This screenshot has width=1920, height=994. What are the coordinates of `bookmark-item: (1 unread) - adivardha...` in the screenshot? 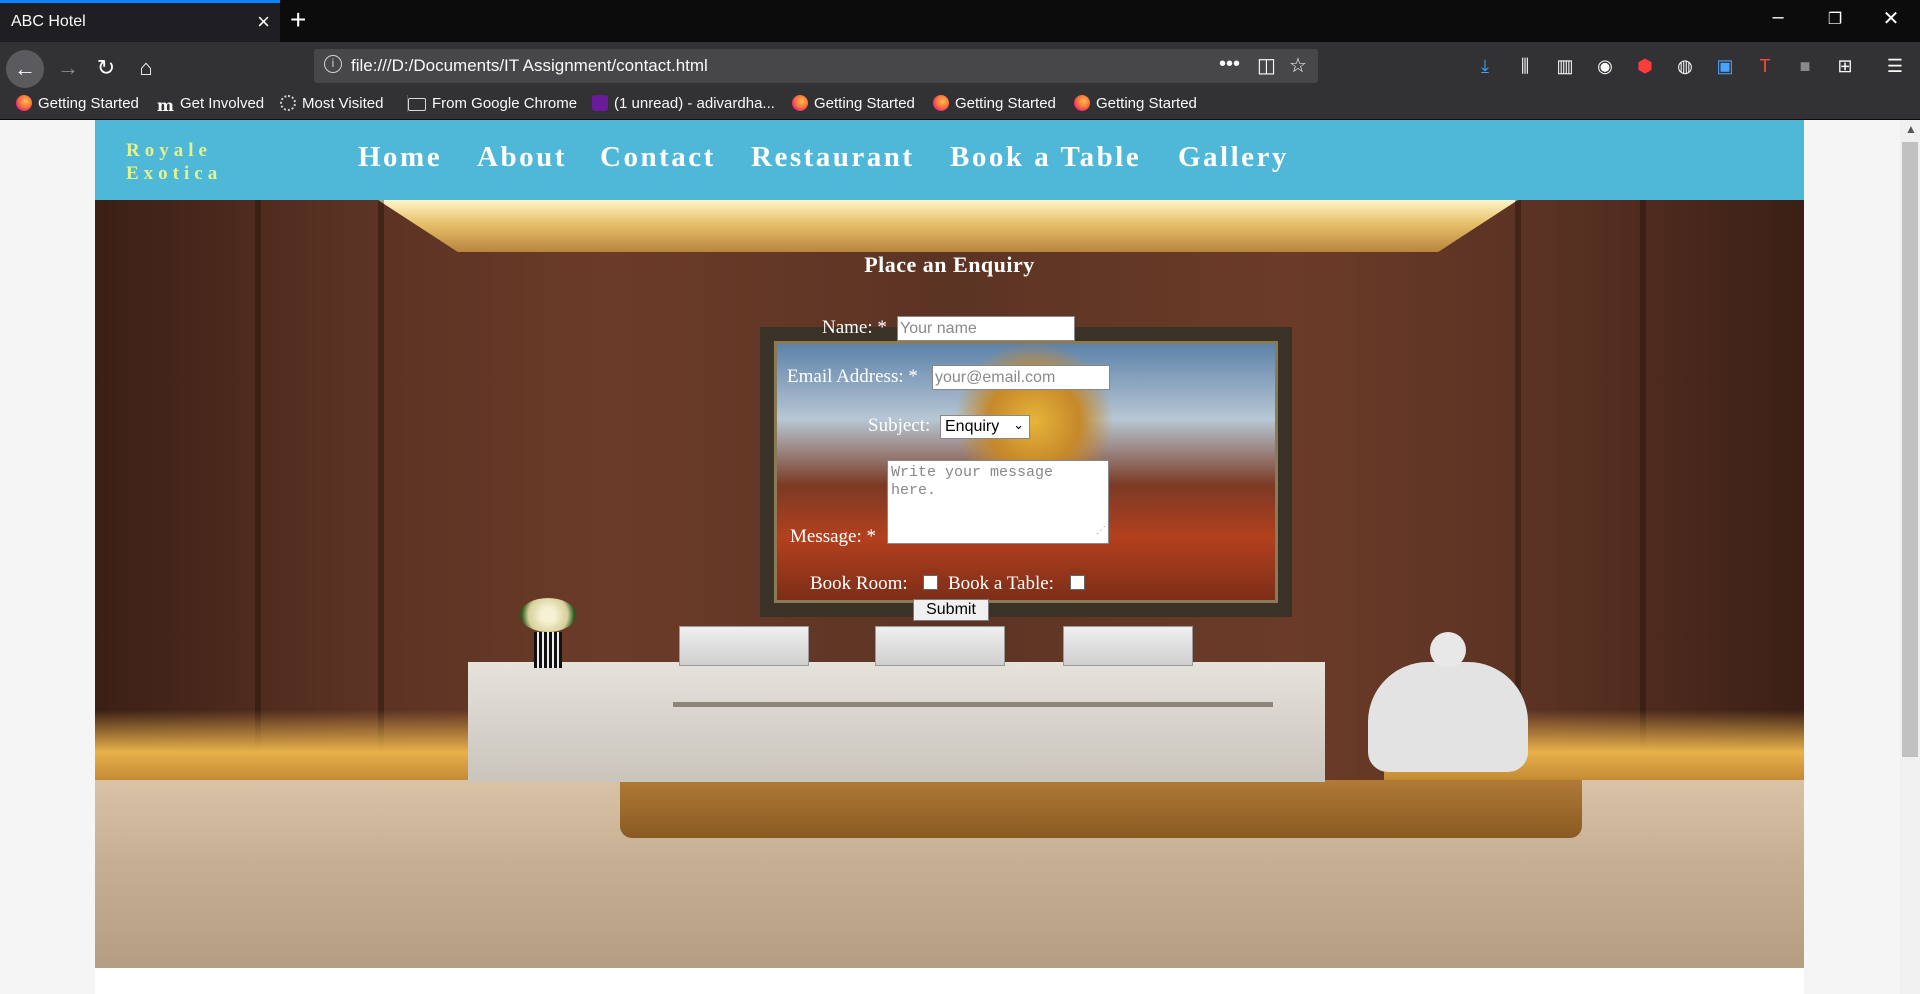 It's located at (683, 103).